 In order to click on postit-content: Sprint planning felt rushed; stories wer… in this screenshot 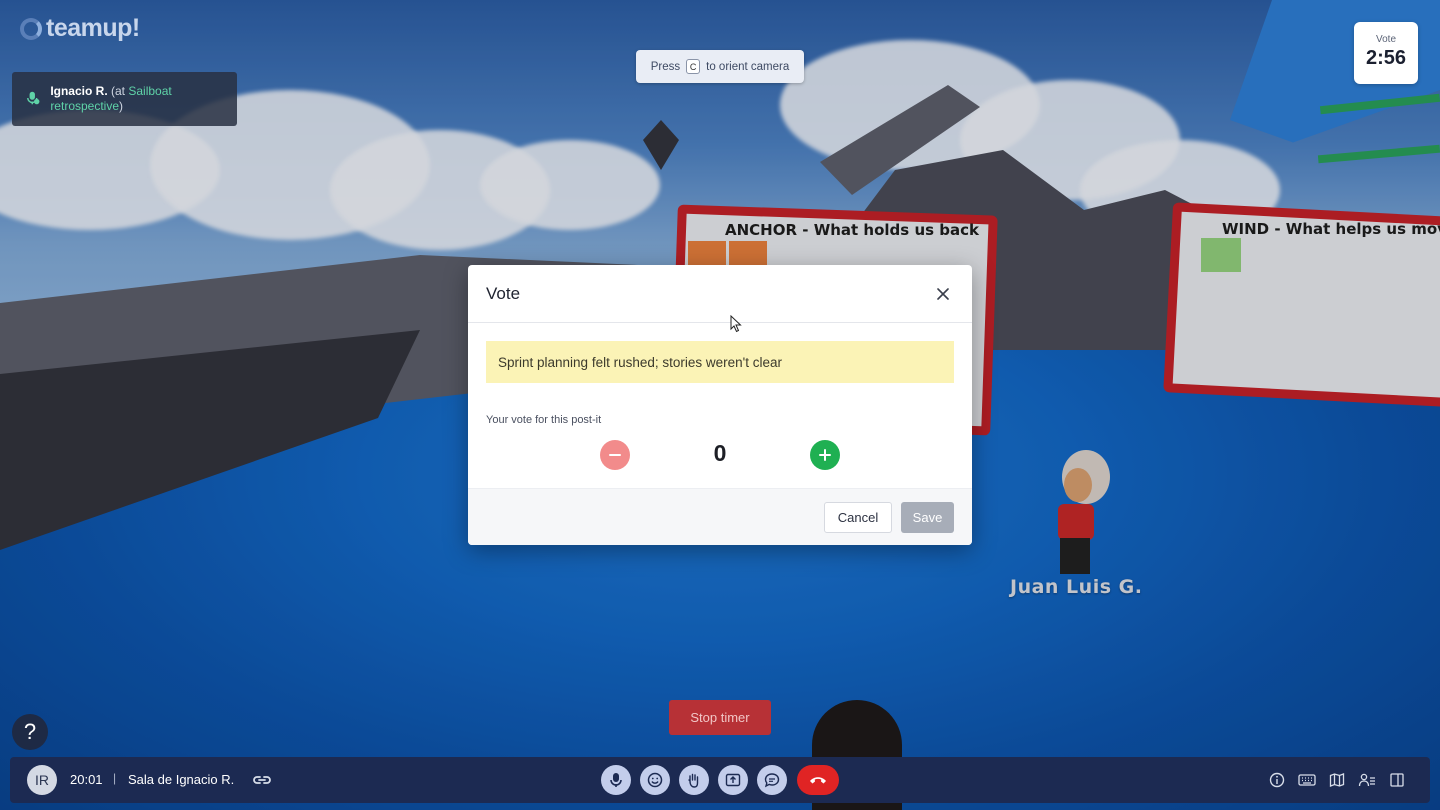, I will do `click(720, 362)`.